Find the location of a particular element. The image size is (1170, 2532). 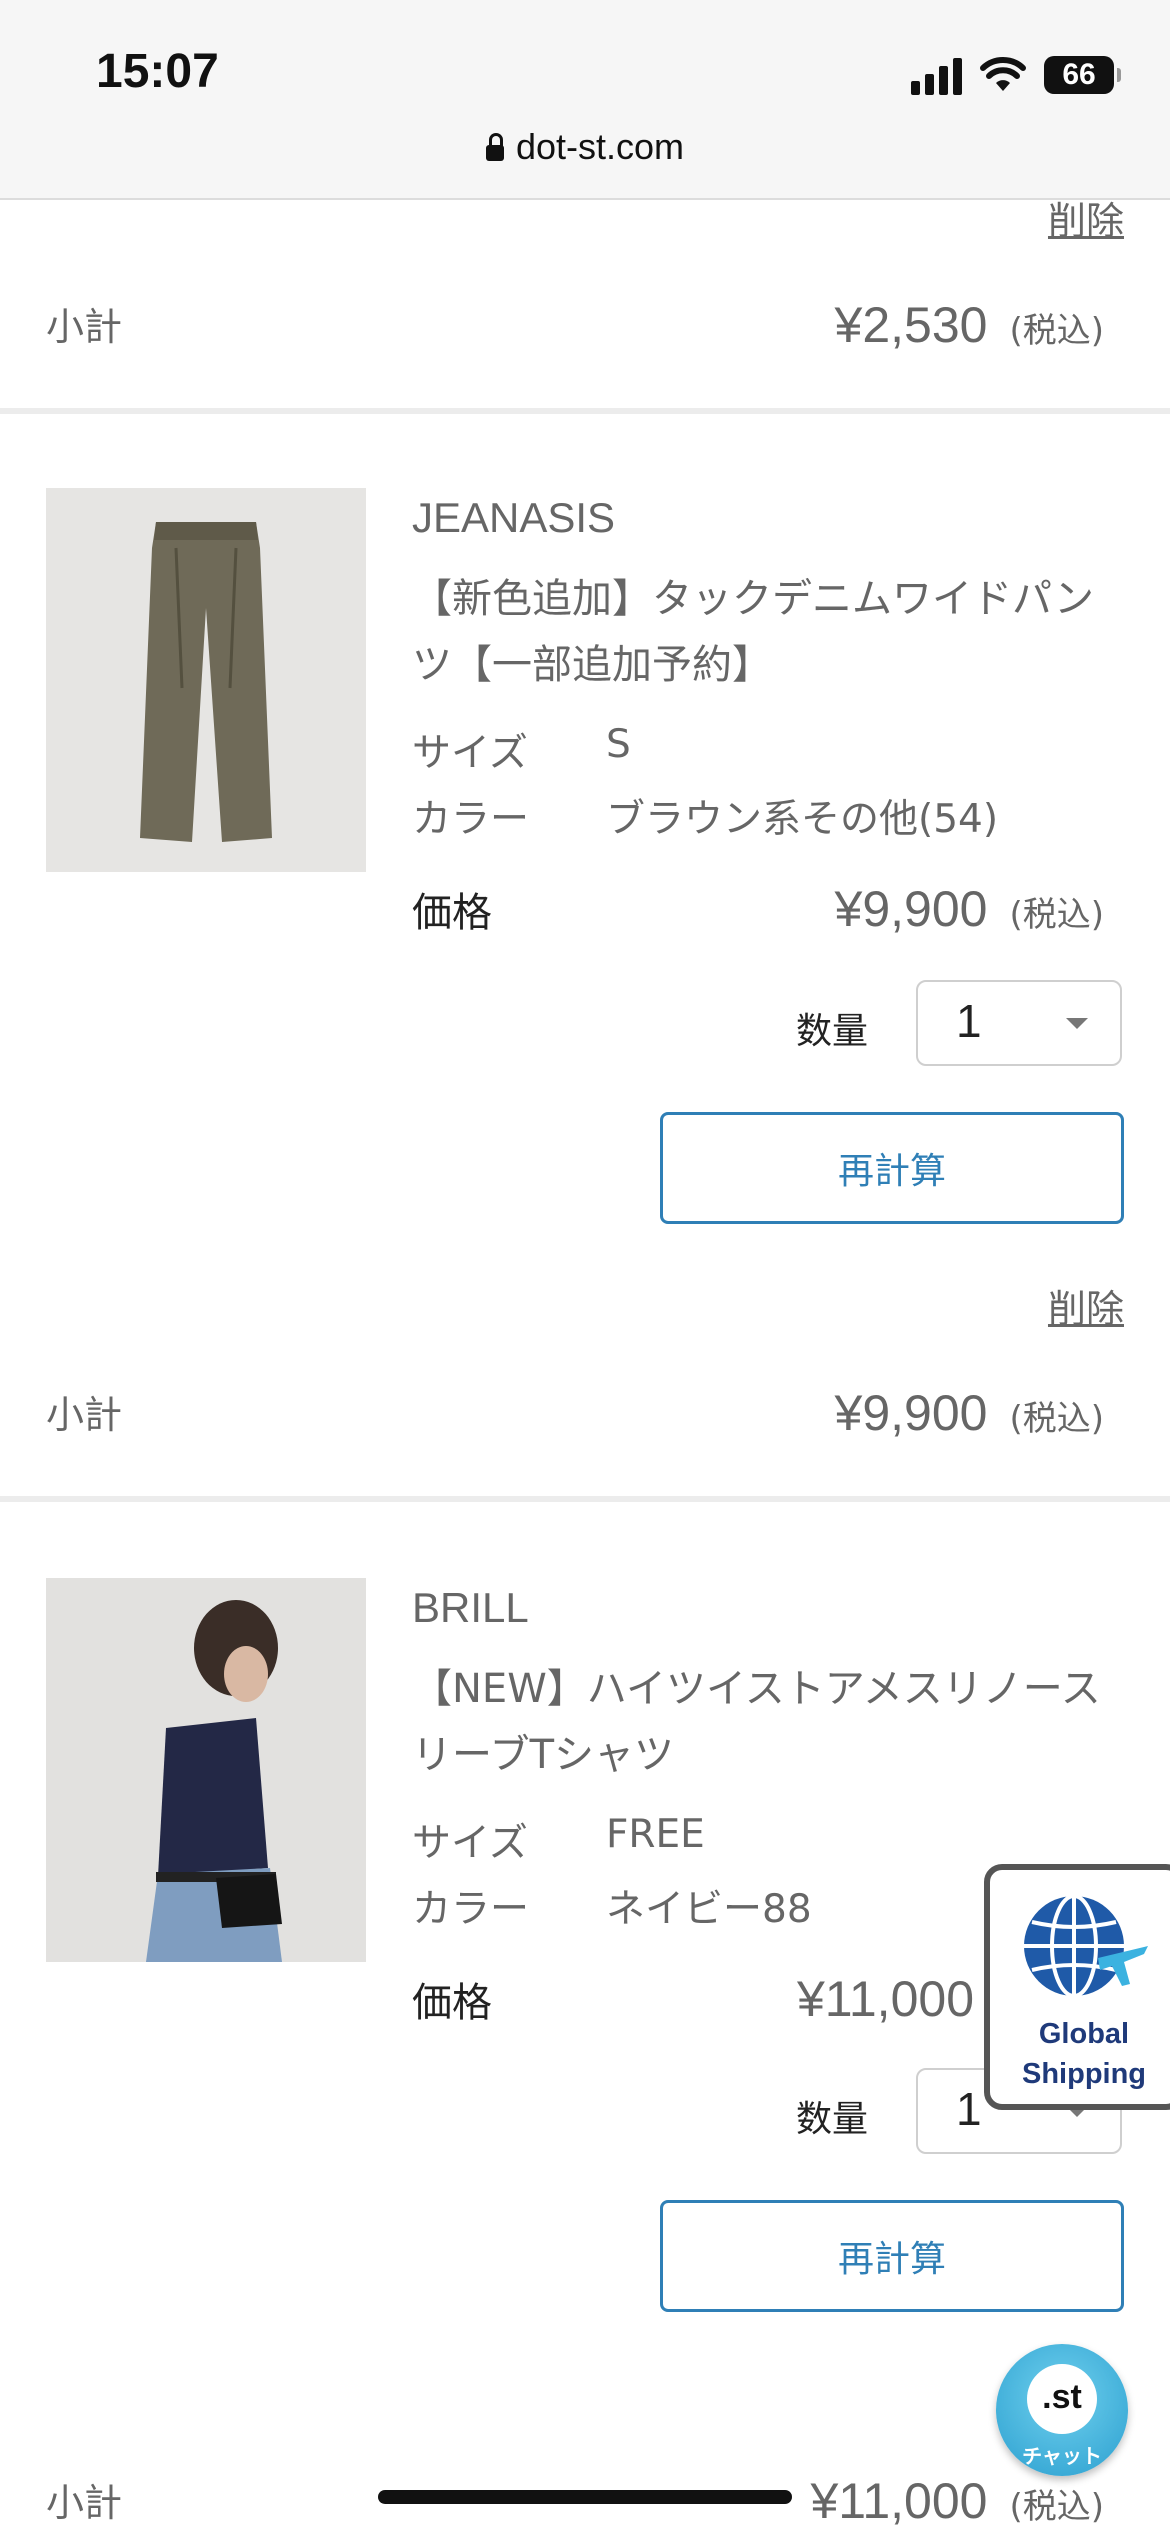

subtotal-label-prev: 小計 is located at coordinates (84, 327).